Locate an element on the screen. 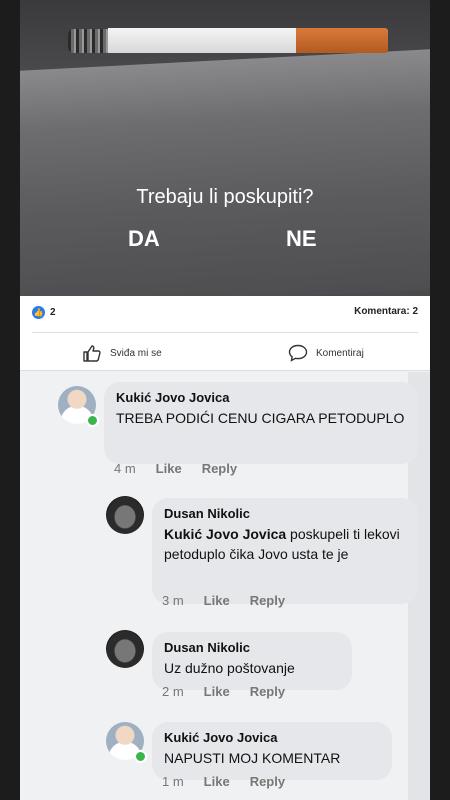  comment-meta: 1 m Like Reply is located at coordinates (223, 781).